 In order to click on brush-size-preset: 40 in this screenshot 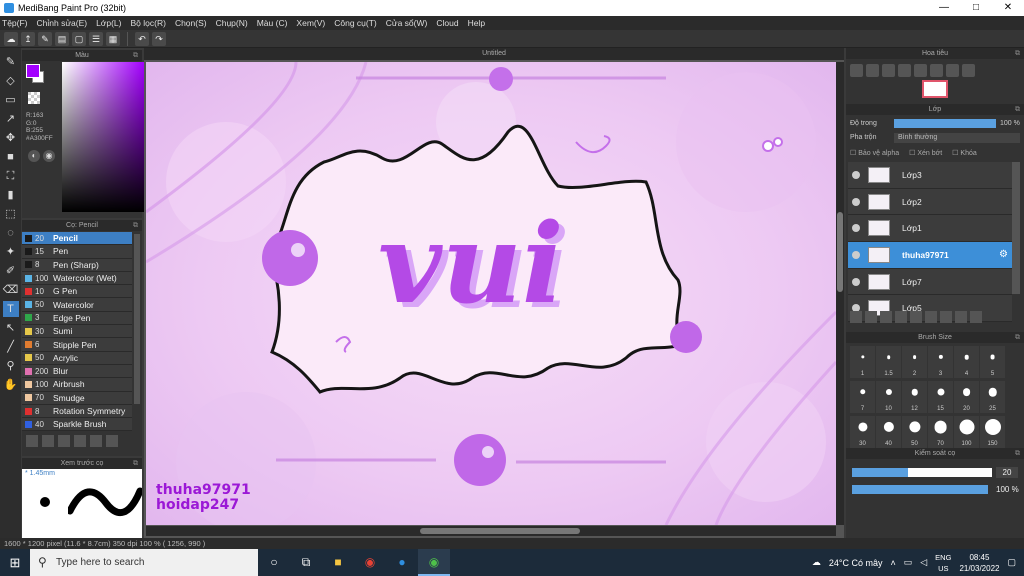, I will do `click(888, 432)`.